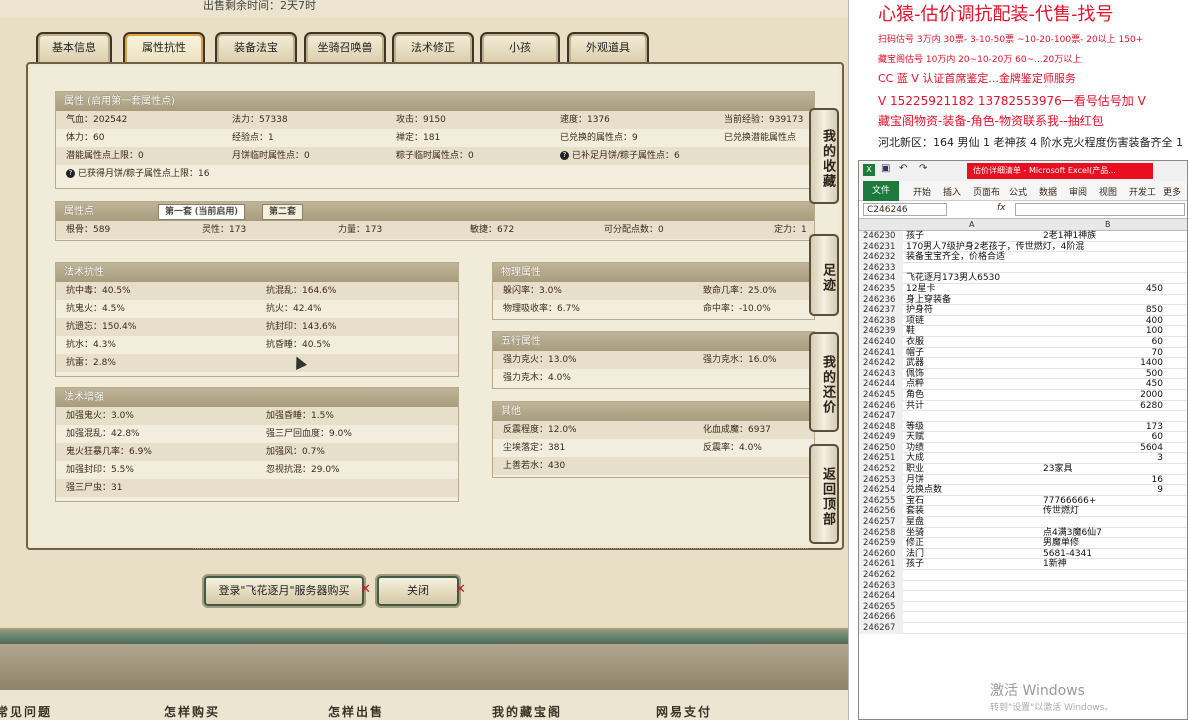 Image resolution: width=1188 pixels, height=720 pixels. I want to click on table-row: 246237 护身符 850, so click(1023, 310).